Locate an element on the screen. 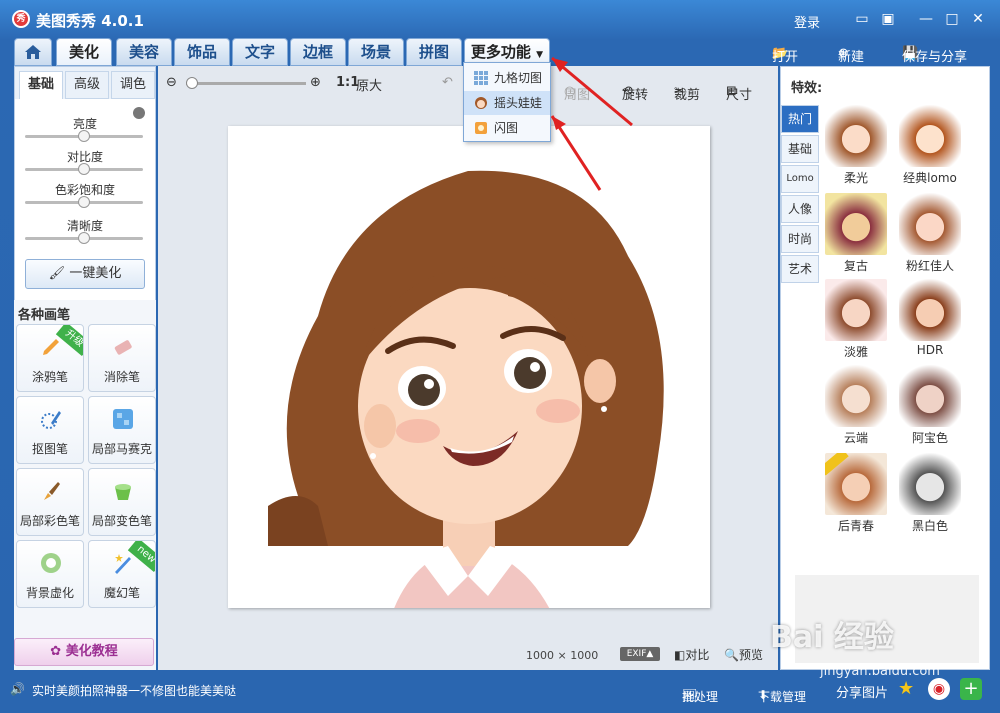 This screenshot has width=1000, height=713. zoom-slider is located at coordinates (246, 83).